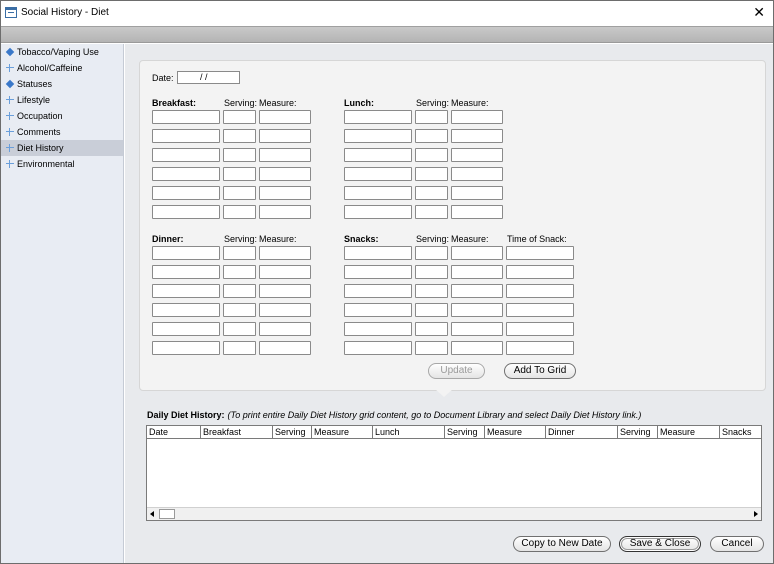 This screenshot has width=774, height=564. I want to click on add-to-grid-button: Add To Grid, so click(540, 371).